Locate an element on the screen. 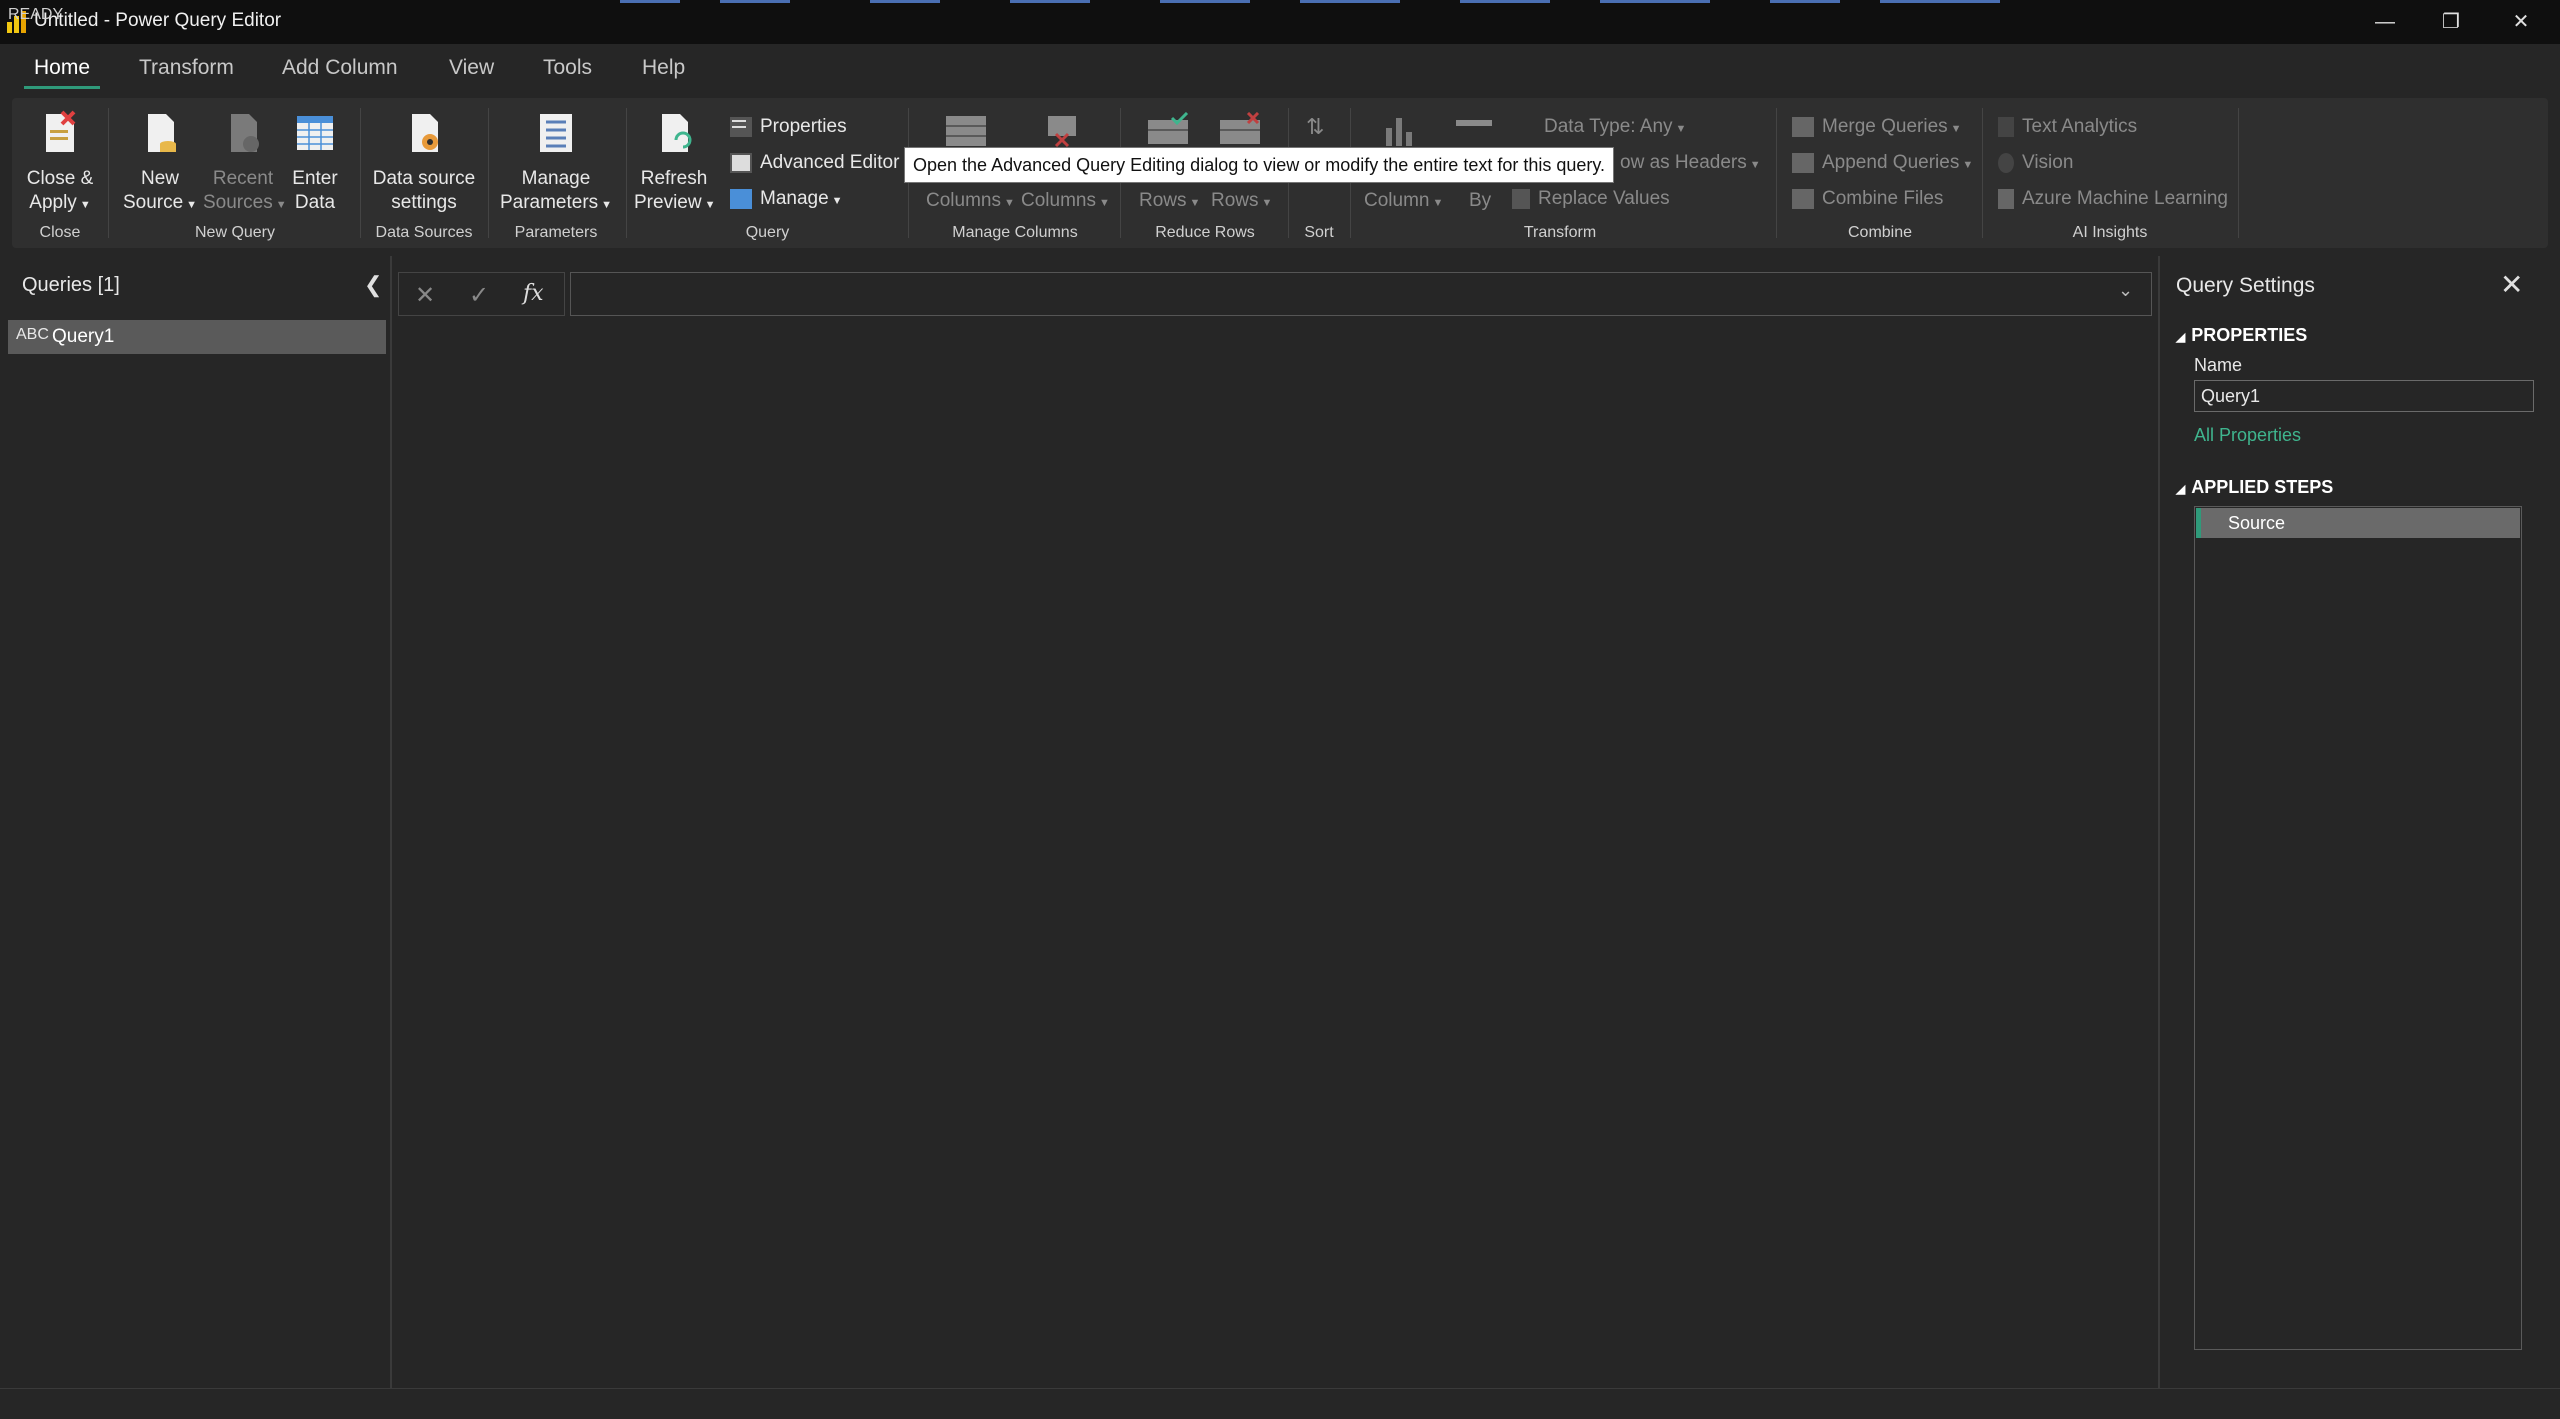 The image size is (2560, 1419). group-label-sort: Sort is located at coordinates (1319, 232).